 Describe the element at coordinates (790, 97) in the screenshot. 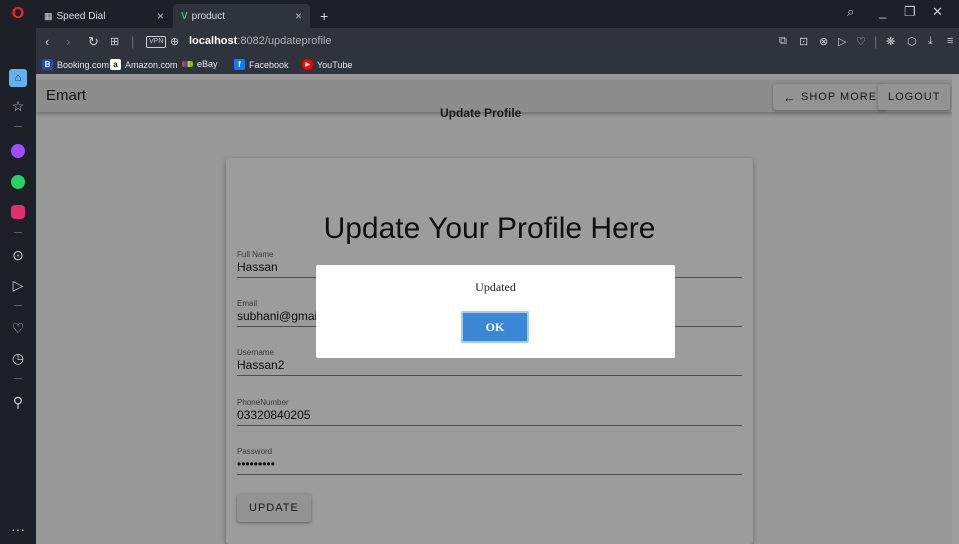

I see `arrow-left-icon: ←` at that location.